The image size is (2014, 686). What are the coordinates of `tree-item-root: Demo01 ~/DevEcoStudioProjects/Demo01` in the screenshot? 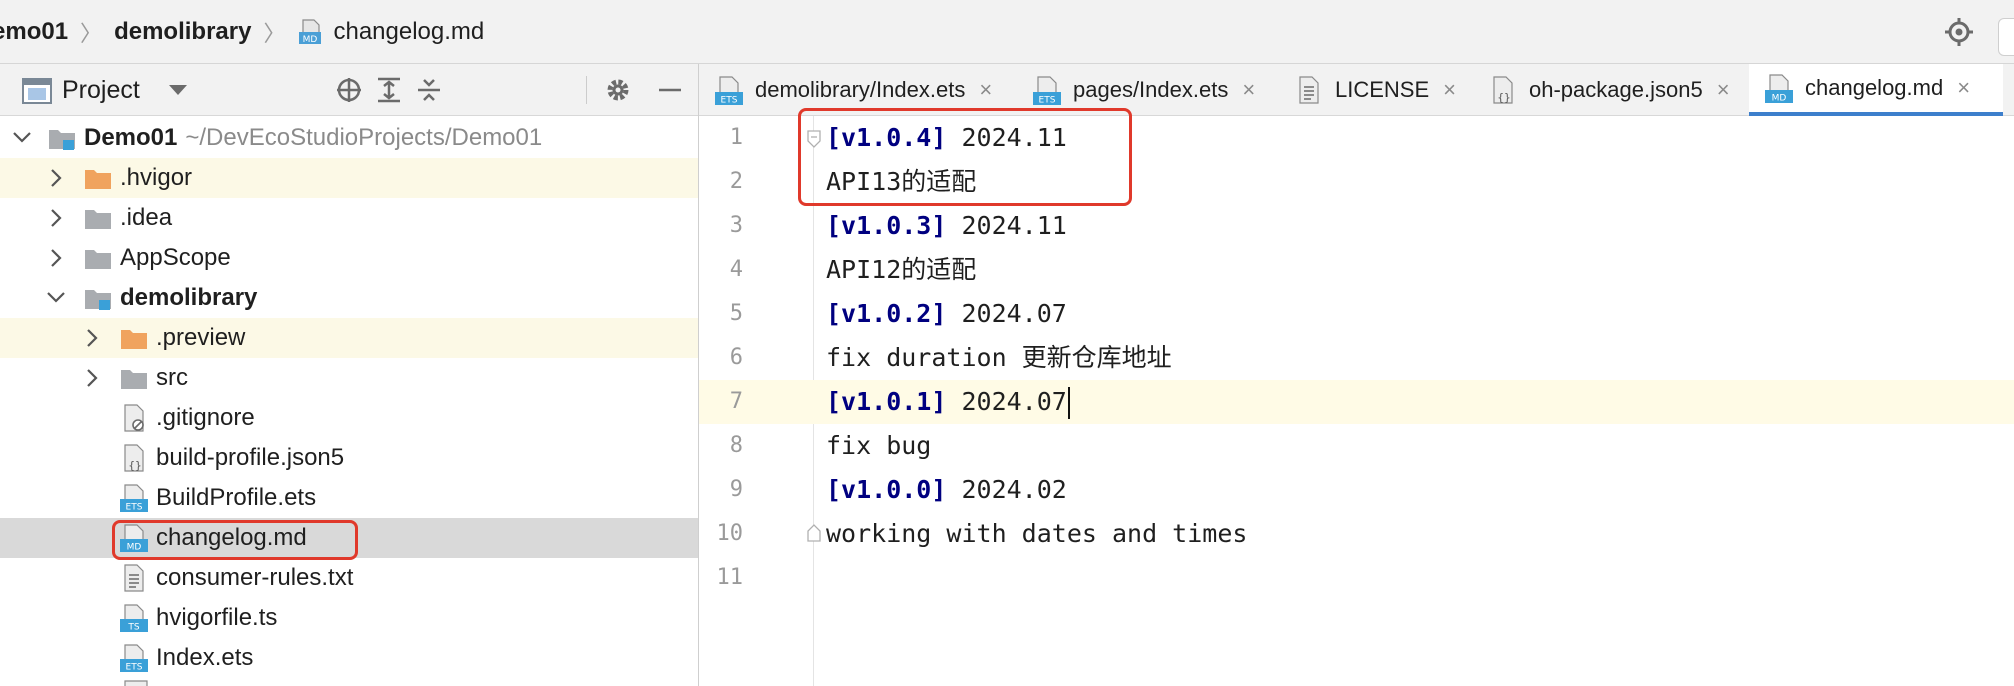 It's located at (349, 138).